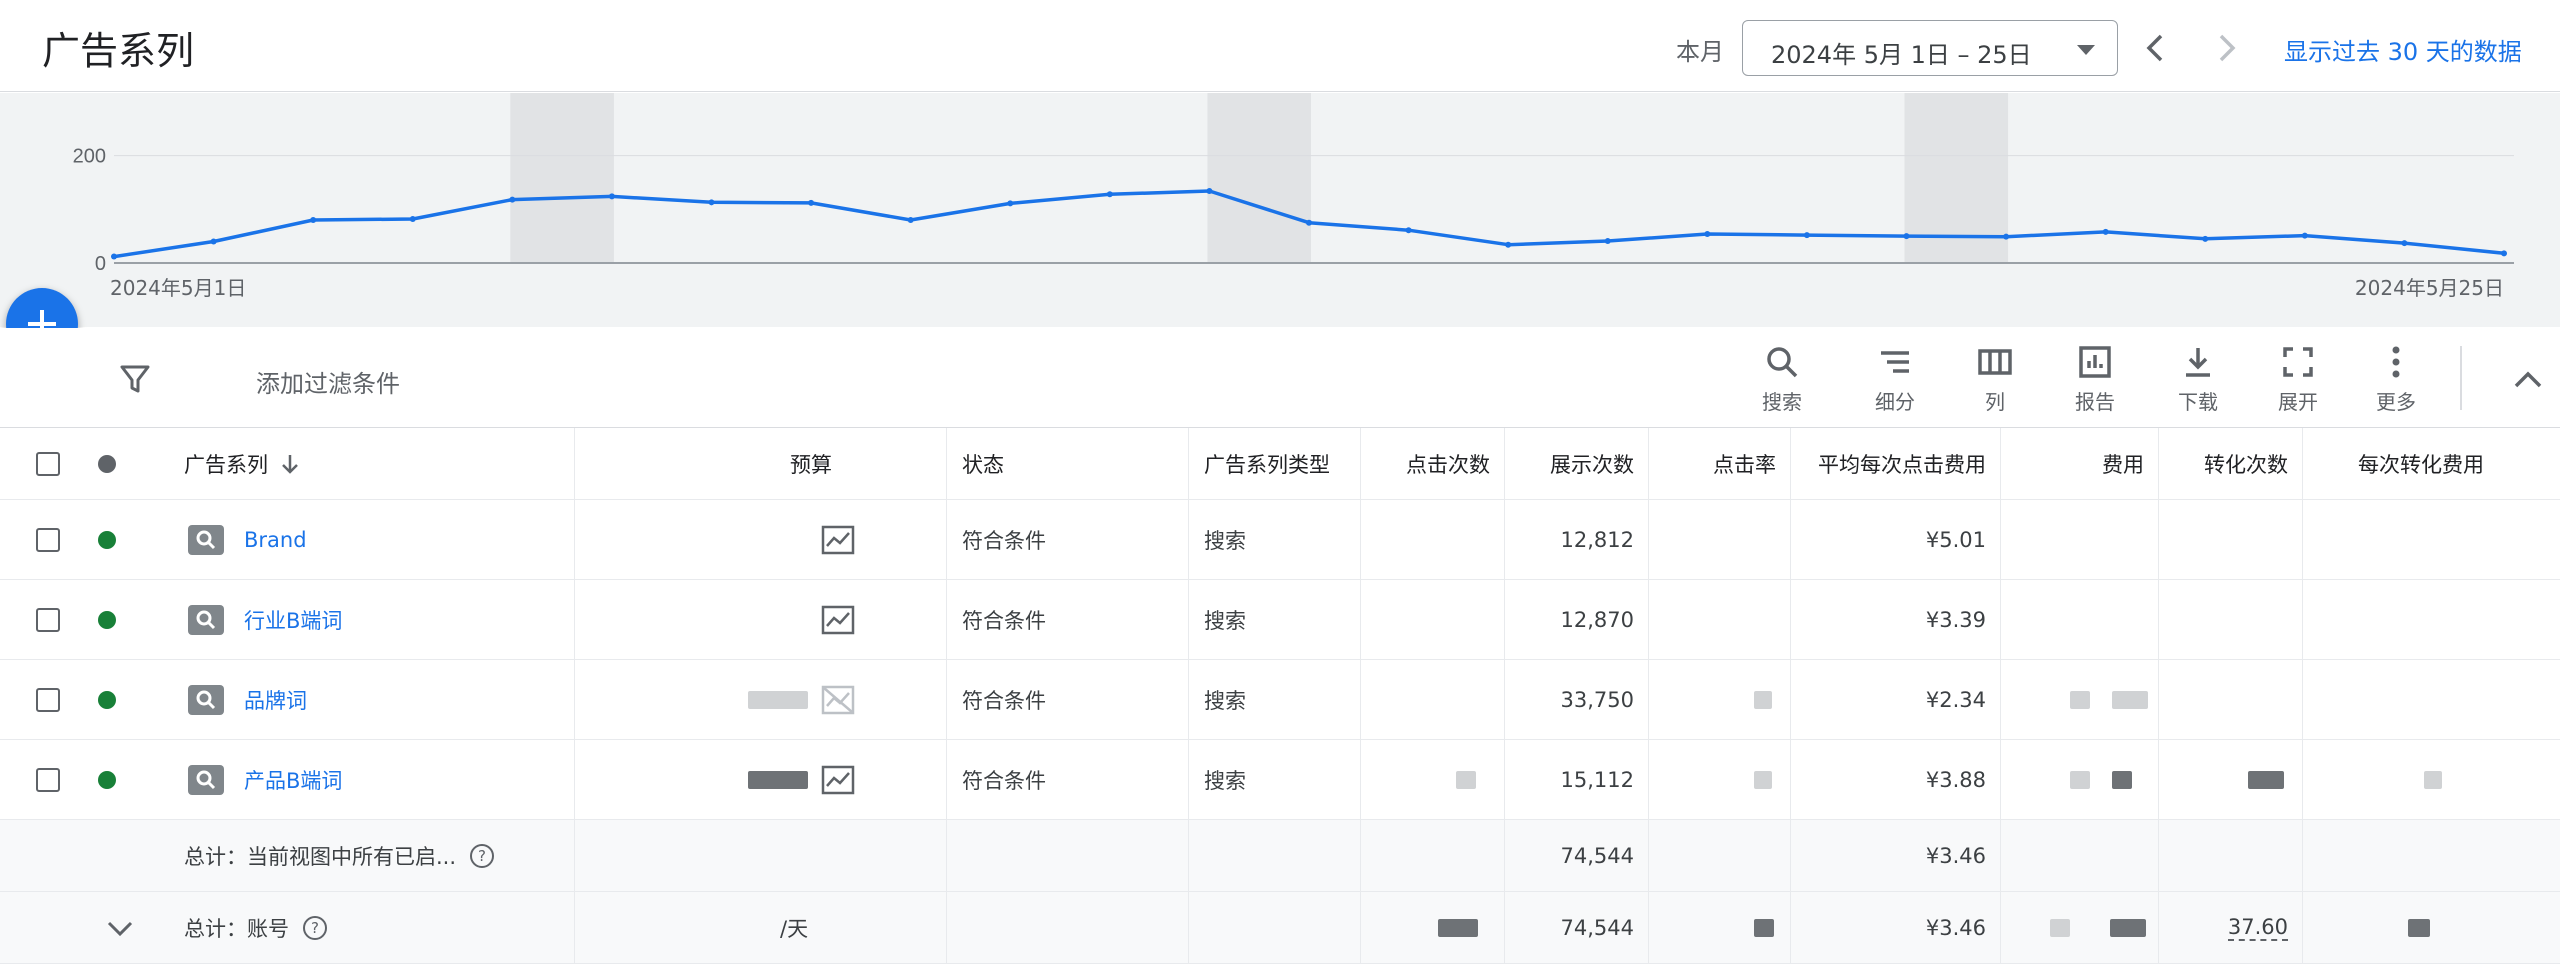 The width and height of the screenshot is (2560, 970). I want to click on avg-cpc-value: ¥3.39, so click(1955, 619).